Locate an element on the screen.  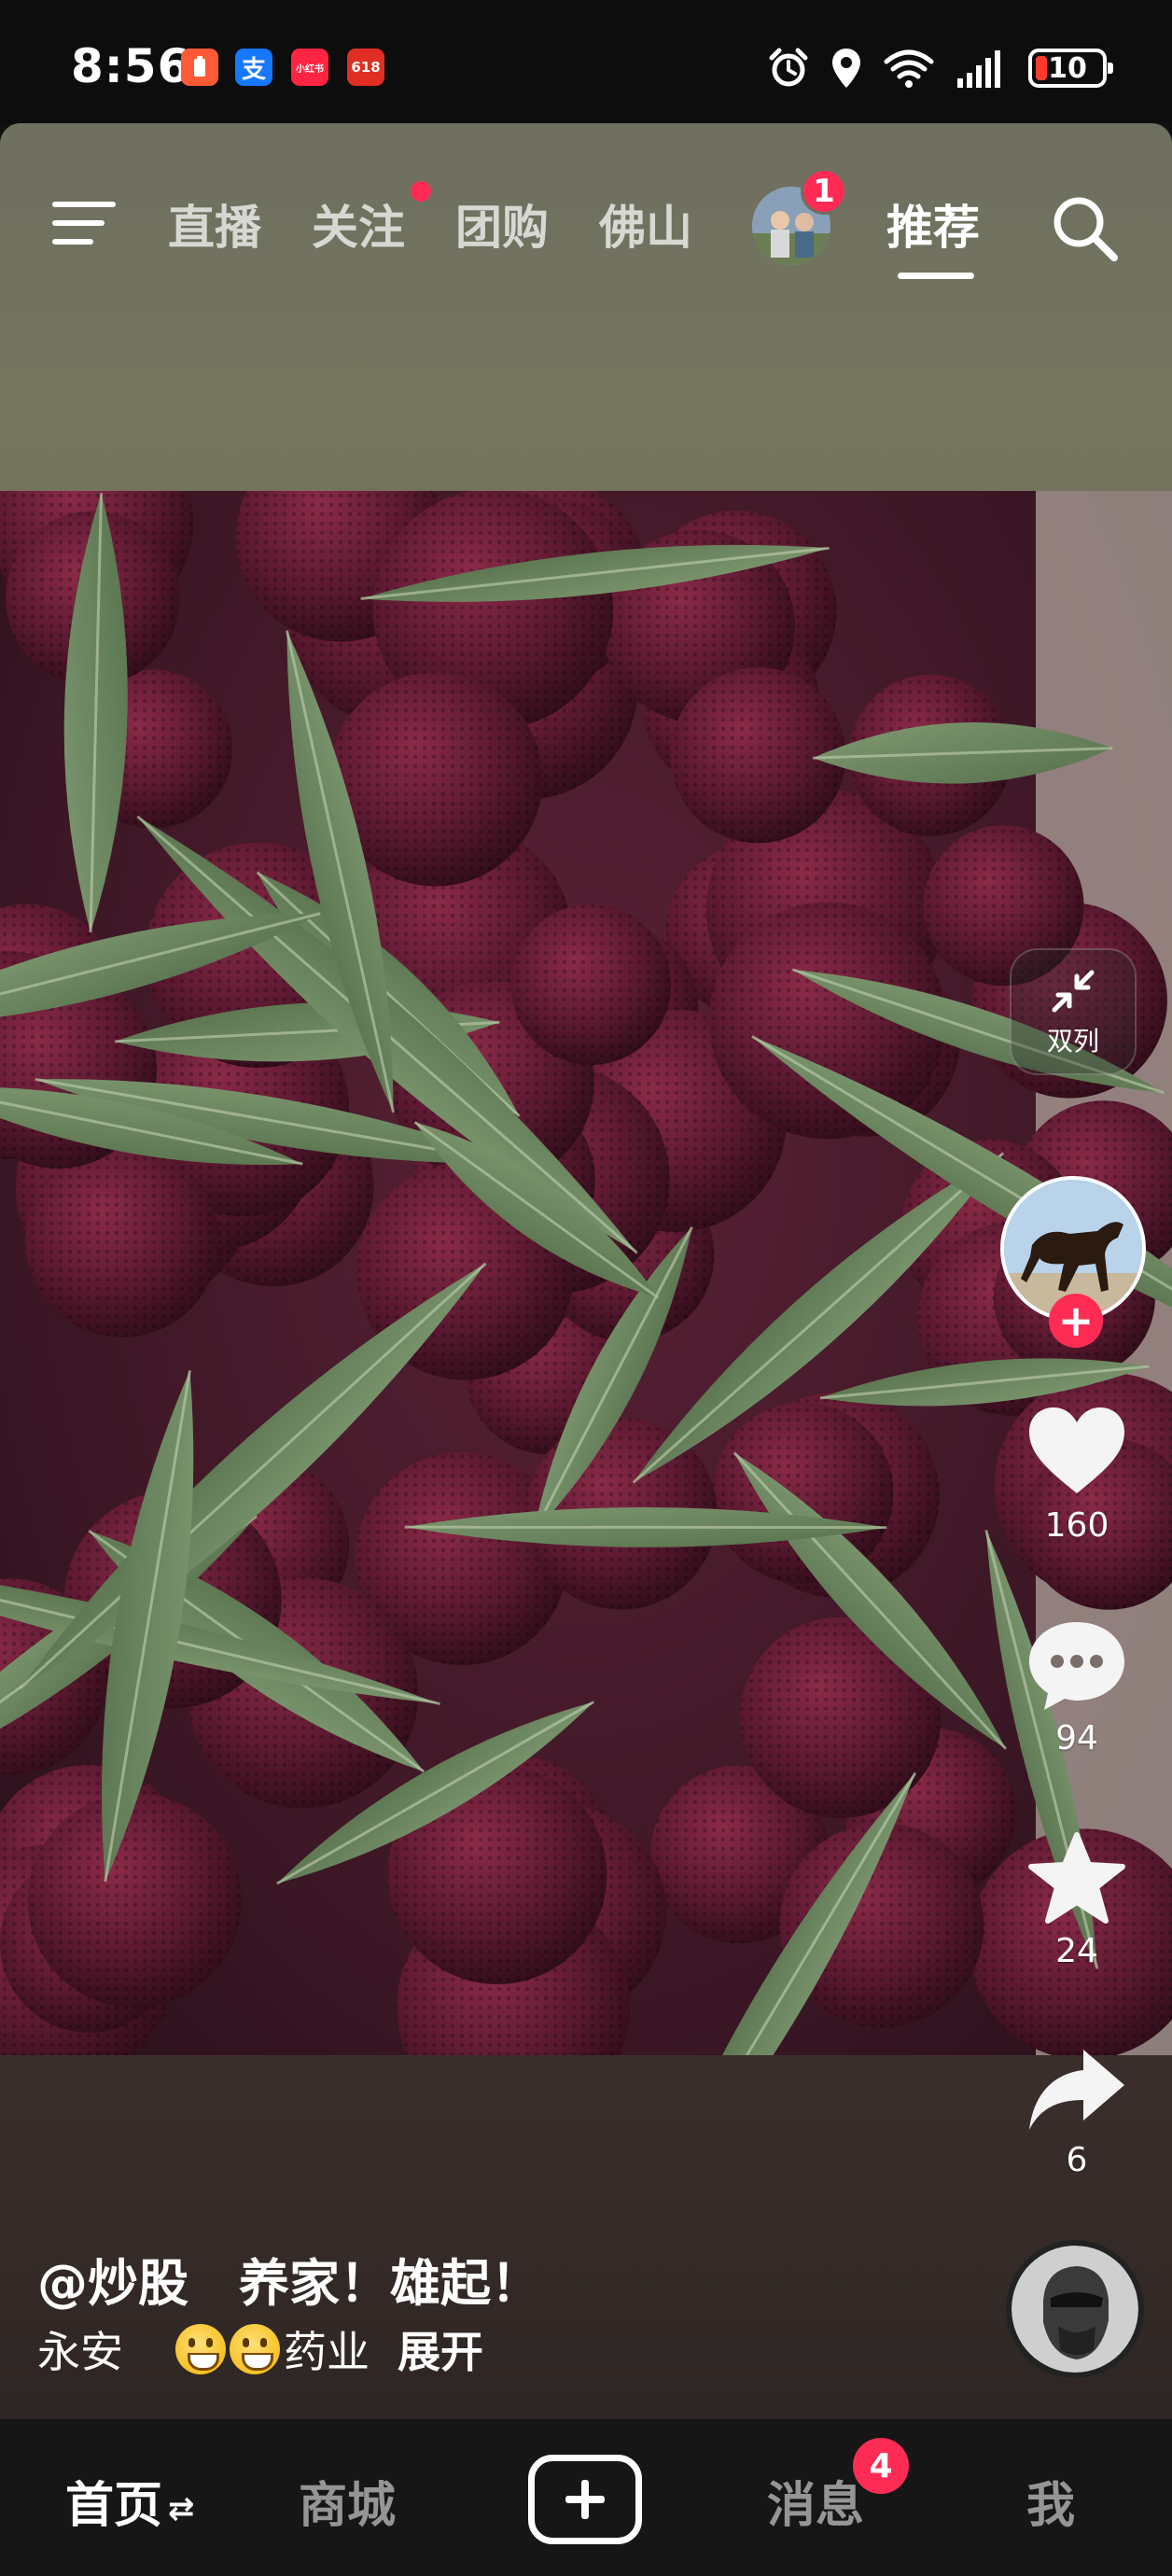
bottom-navigation: 首页 ⇄ 商城 消息 4 我 is located at coordinates (586, 2497).